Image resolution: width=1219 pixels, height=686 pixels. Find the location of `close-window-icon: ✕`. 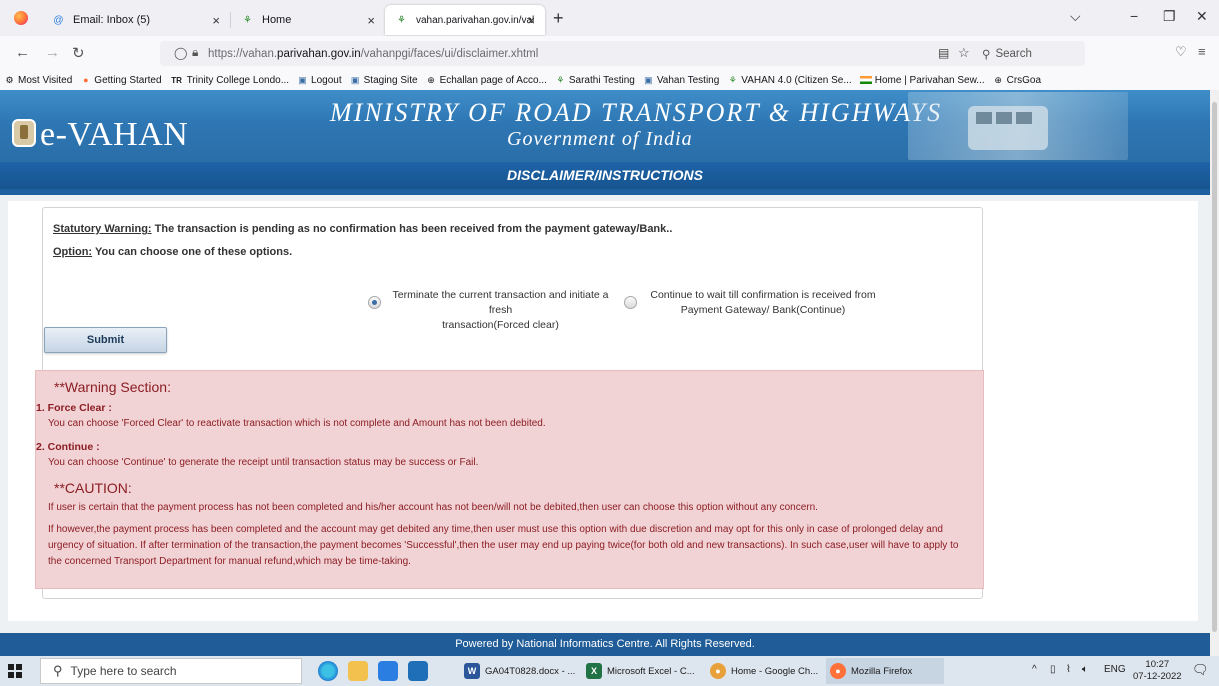

close-window-icon: ✕ is located at coordinates (1202, 16).